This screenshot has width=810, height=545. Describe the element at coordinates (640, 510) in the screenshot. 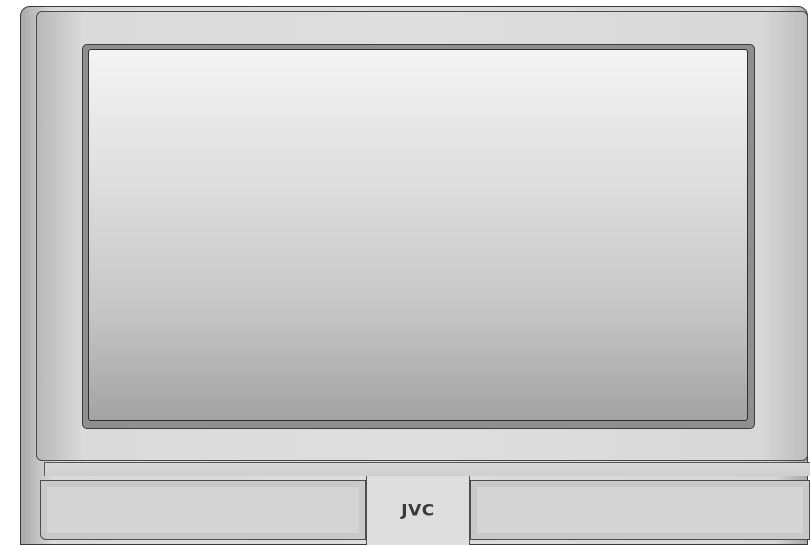

I see `right-speaker-grille` at that location.